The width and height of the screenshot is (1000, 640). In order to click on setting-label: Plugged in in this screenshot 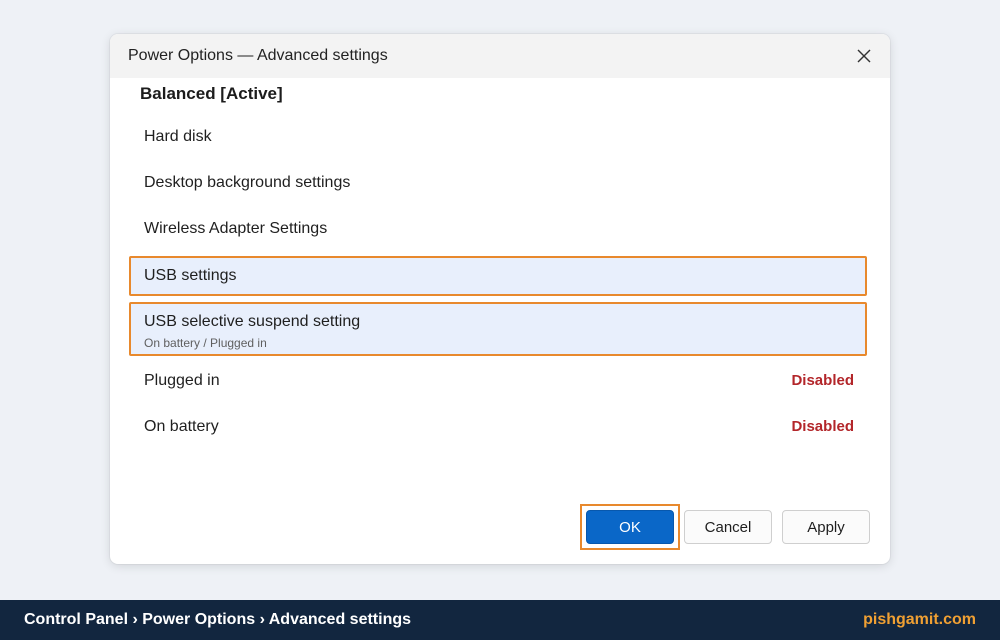, I will do `click(182, 380)`.